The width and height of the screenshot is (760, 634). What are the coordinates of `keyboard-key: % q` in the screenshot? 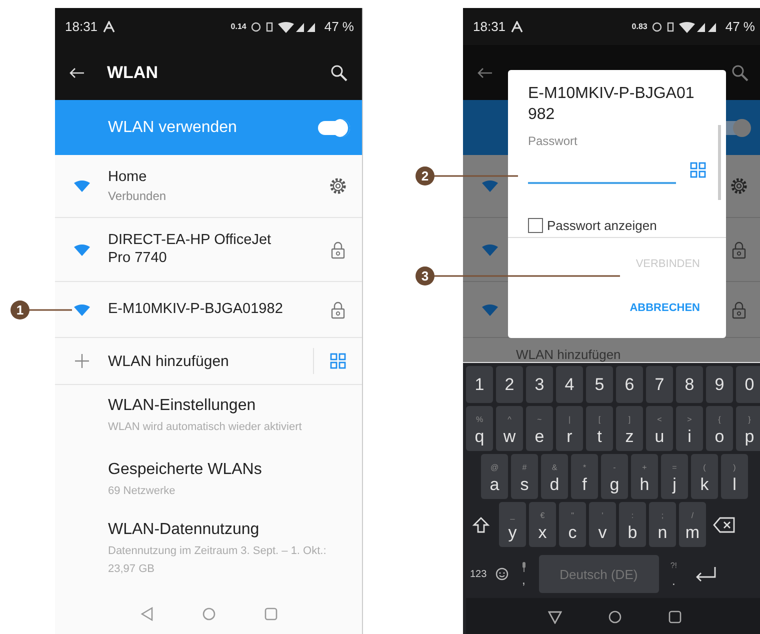 It's located at (479, 428).